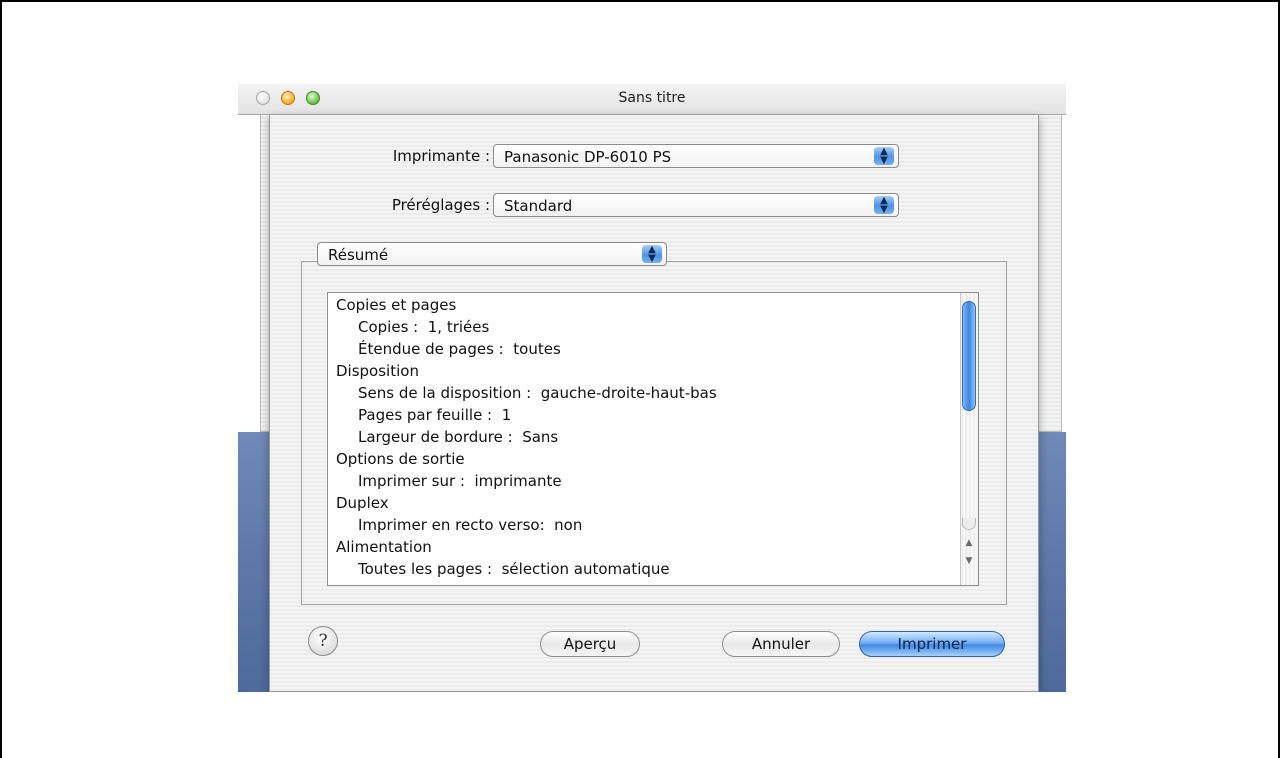 The width and height of the screenshot is (1282, 758). Describe the element at coordinates (458, 437) in the screenshot. I see `list-item: Largeur de bordure : Sans` at that location.